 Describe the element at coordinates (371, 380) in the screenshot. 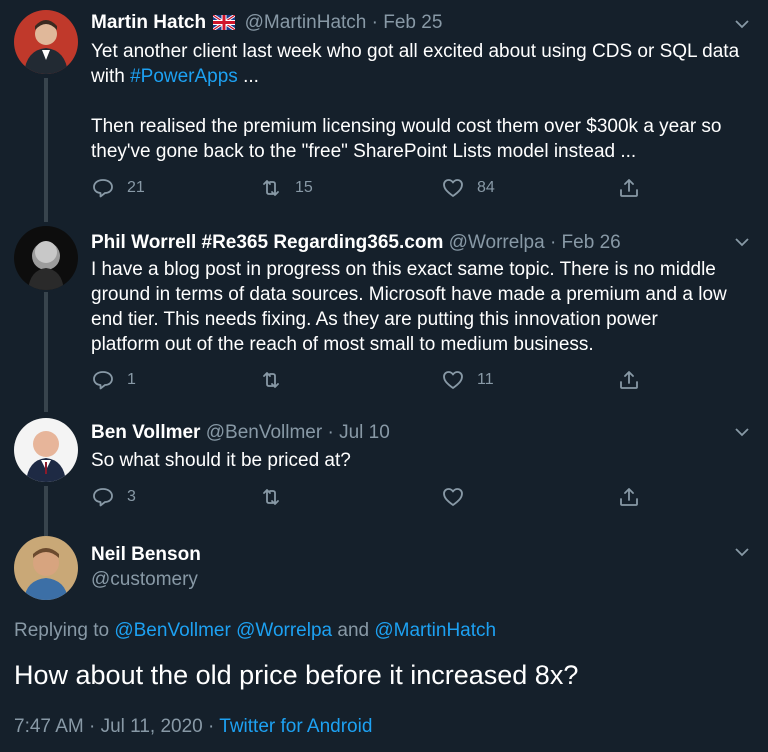

I see `tweet-actions: 1 11` at that location.